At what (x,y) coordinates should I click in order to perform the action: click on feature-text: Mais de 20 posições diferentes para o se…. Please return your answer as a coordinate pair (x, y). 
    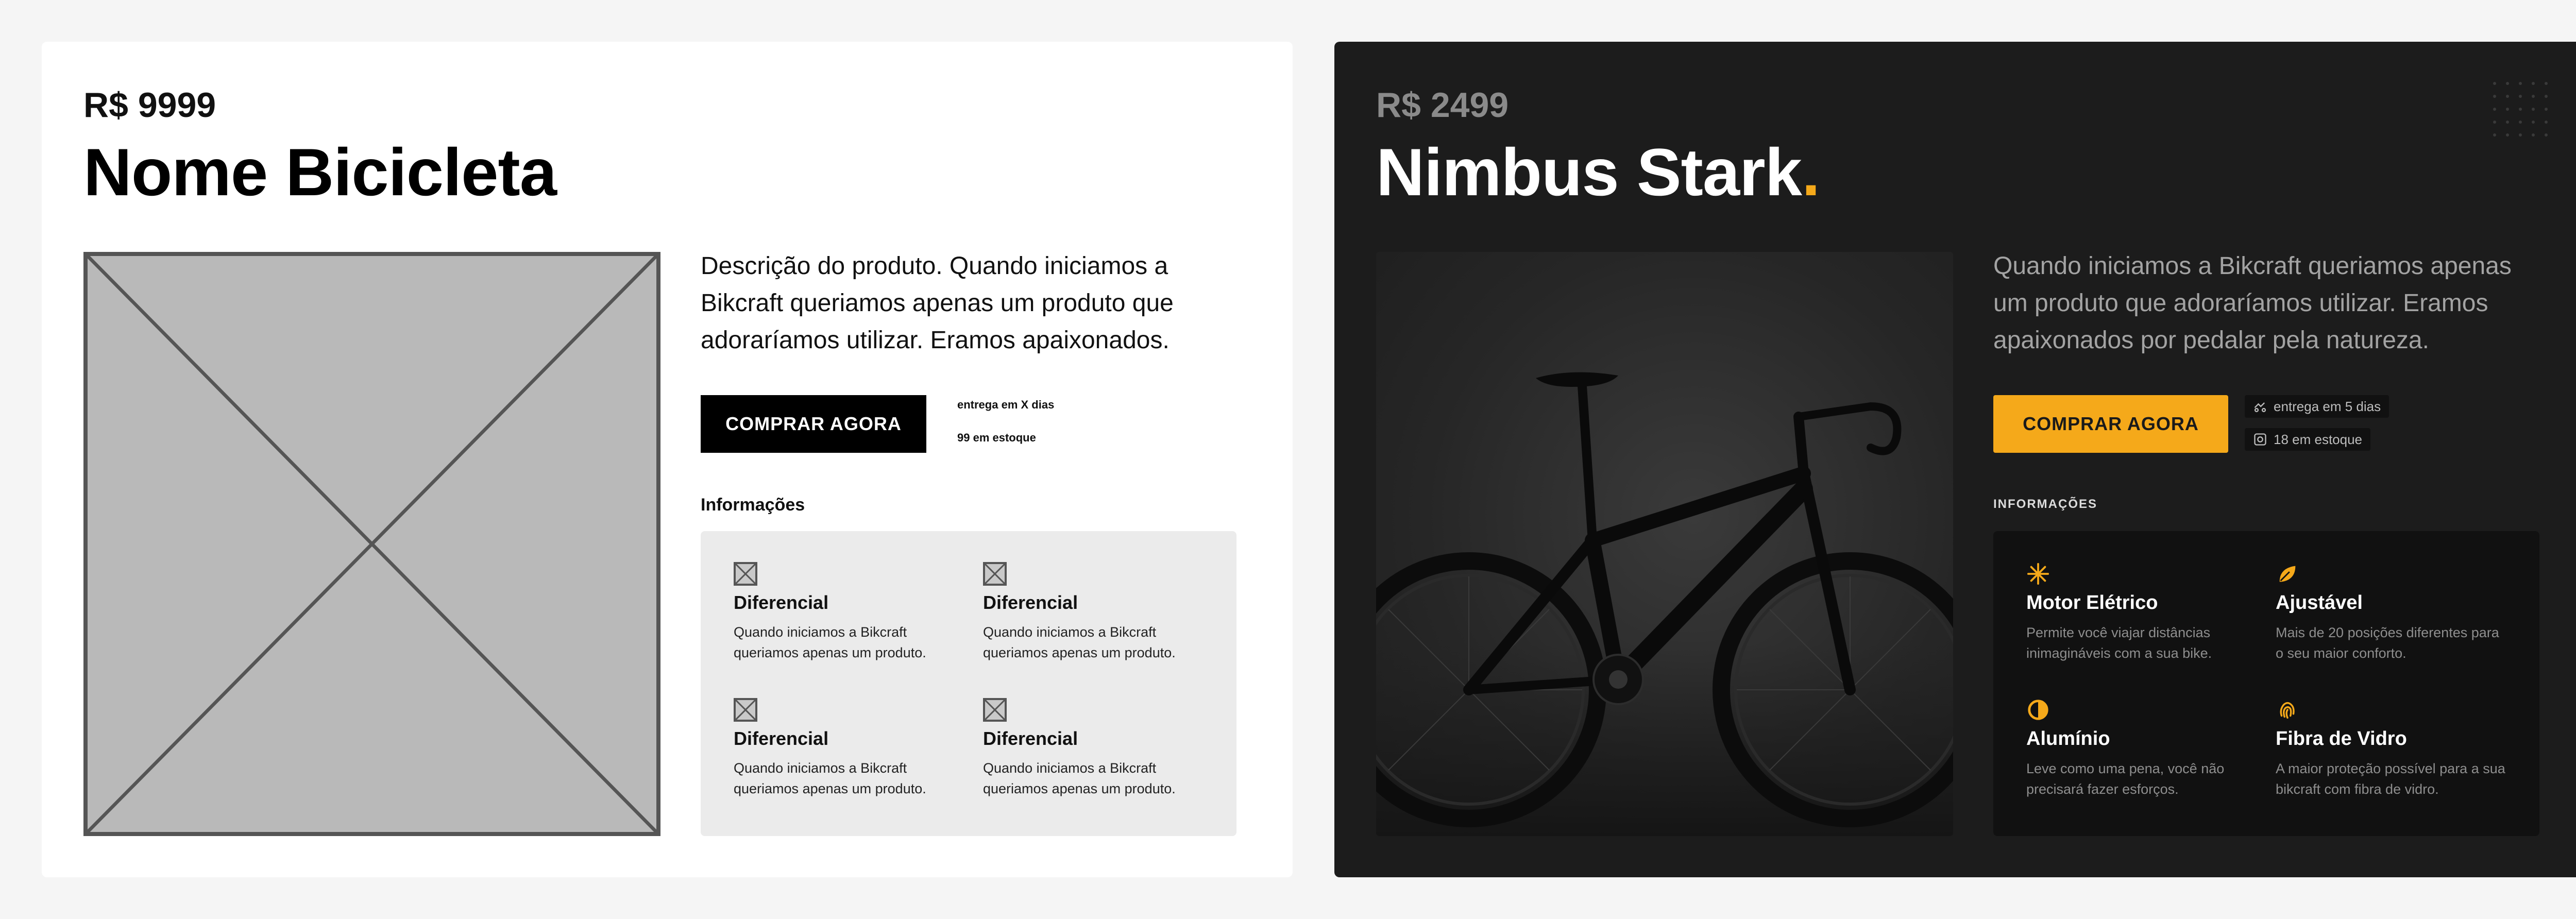
    Looking at the image, I should click on (2387, 643).